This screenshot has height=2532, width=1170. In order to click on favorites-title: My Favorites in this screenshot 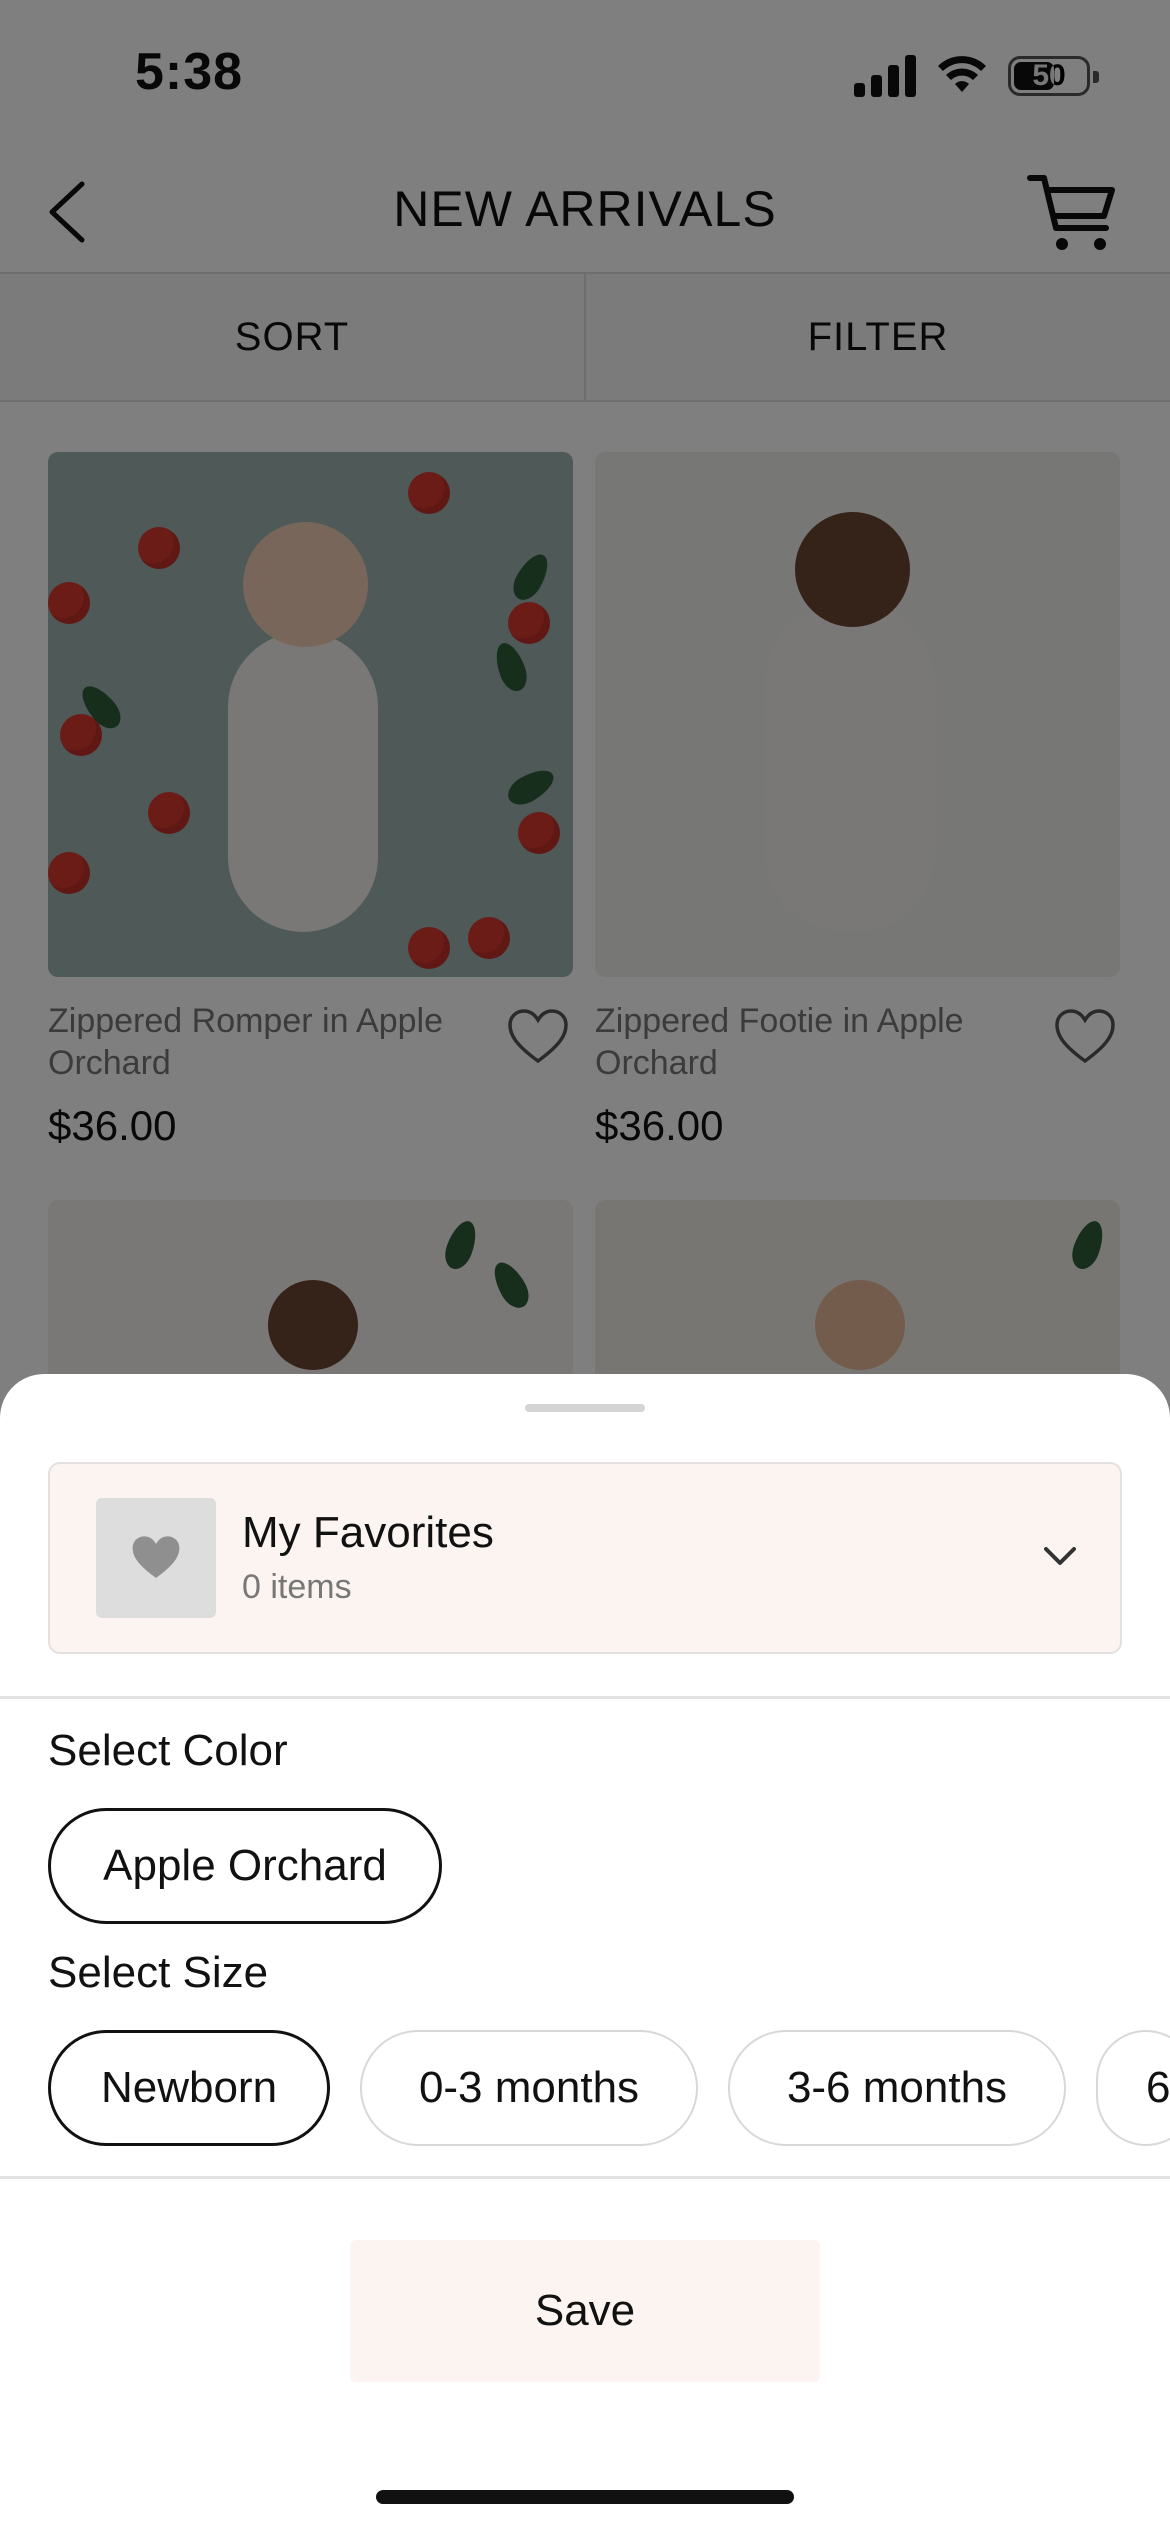, I will do `click(368, 1532)`.